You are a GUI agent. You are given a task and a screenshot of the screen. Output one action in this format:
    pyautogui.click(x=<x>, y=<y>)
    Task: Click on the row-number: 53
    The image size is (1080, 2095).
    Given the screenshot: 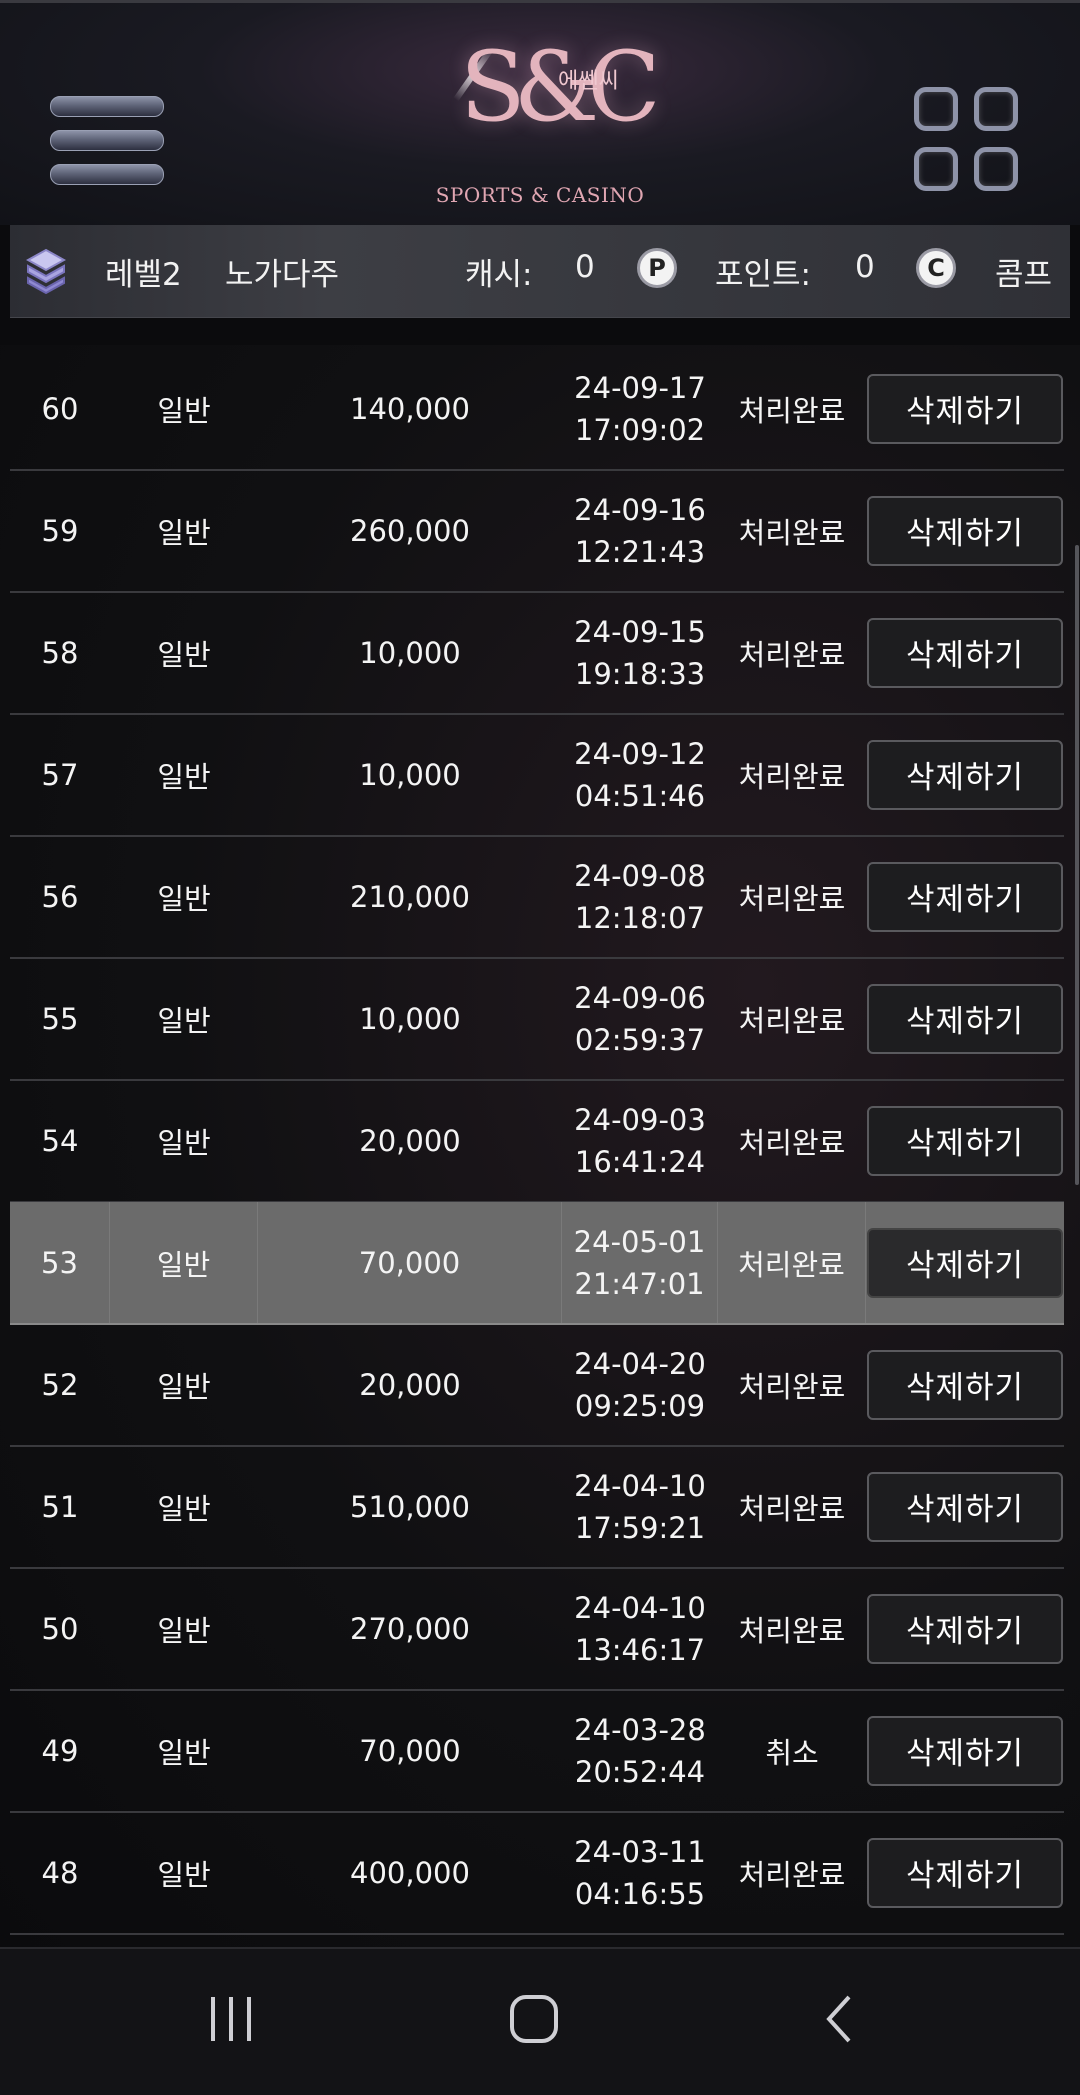 What is the action you would take?
    pyautogui.click(x=60, y=1262)
    